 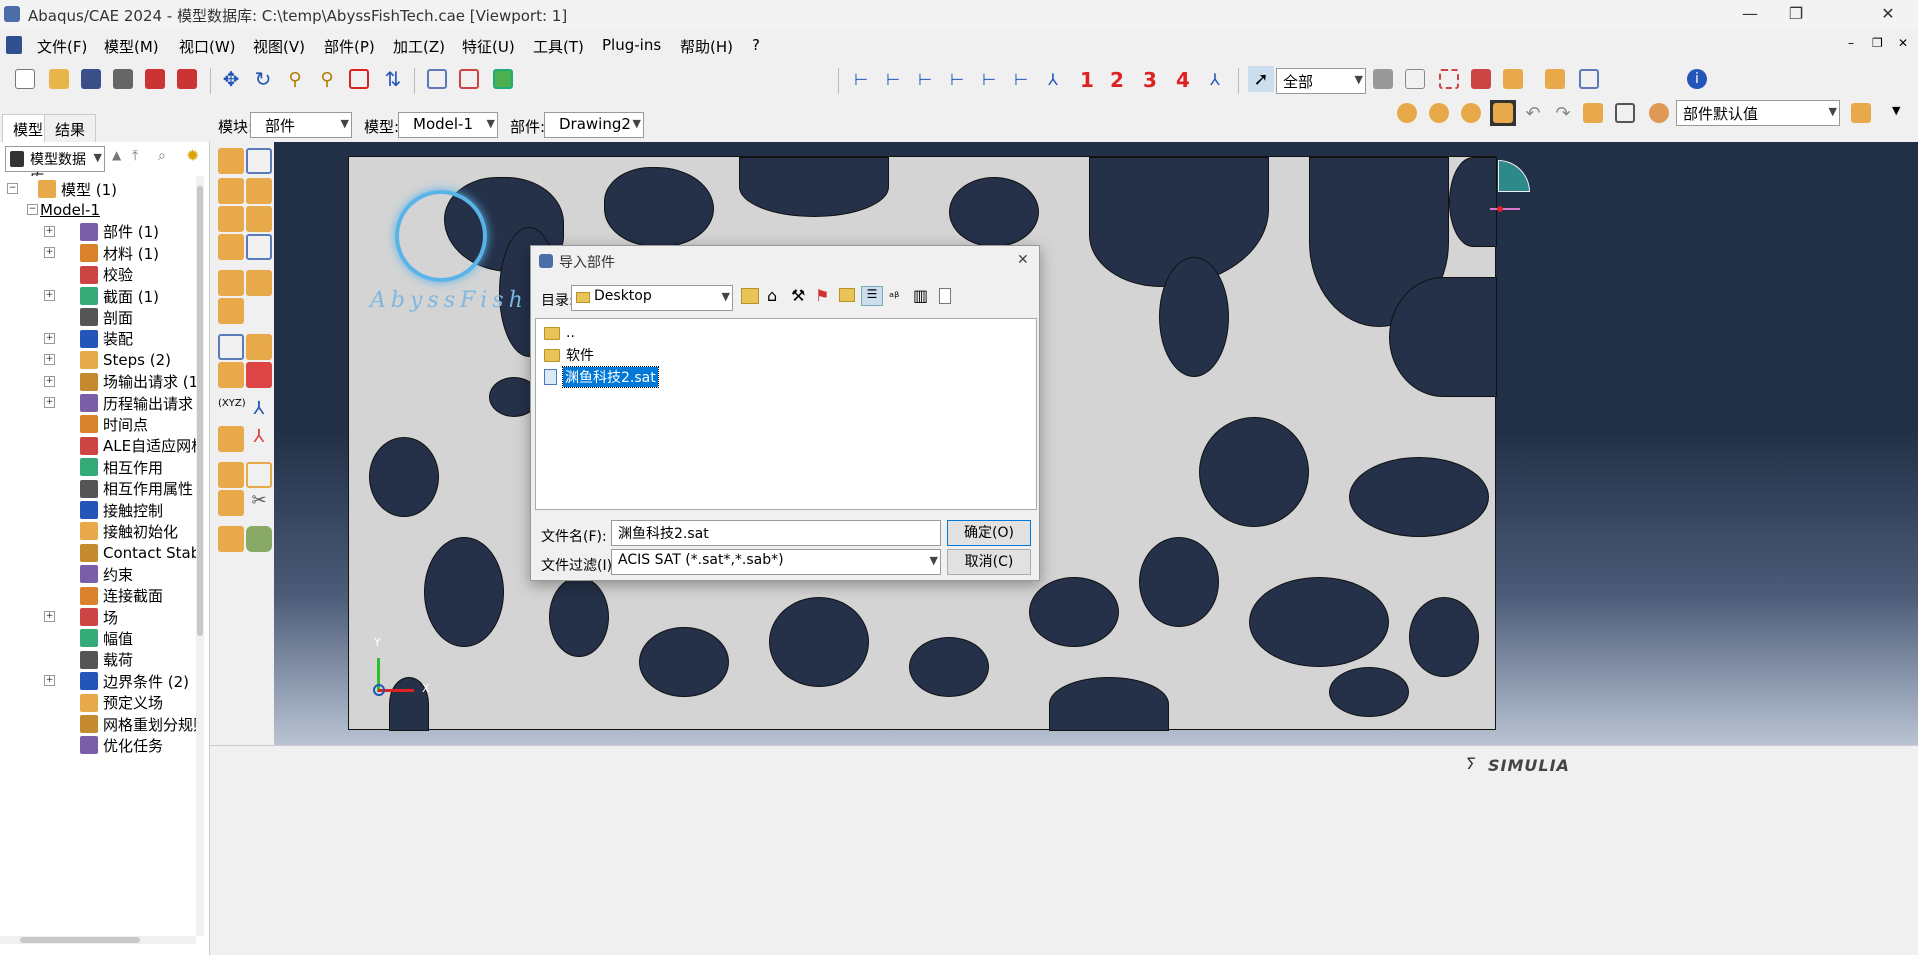 I want to click on columns-view-icon: ▥, so click(x=920, y=295).